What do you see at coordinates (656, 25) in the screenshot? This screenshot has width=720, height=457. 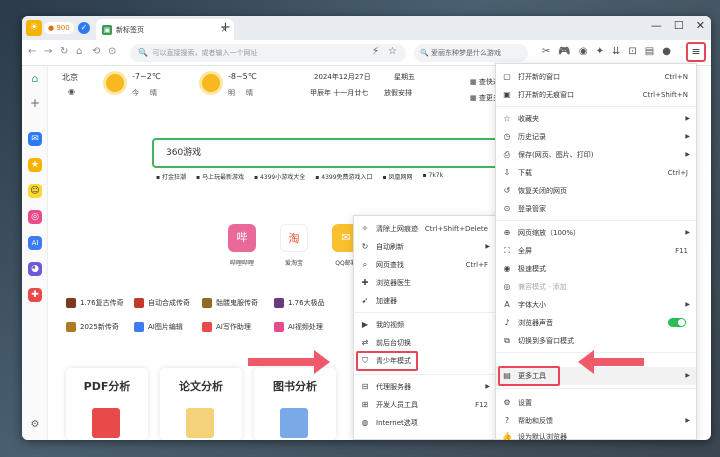 I see `minimize-button: —` at bounding box center [656, 25].